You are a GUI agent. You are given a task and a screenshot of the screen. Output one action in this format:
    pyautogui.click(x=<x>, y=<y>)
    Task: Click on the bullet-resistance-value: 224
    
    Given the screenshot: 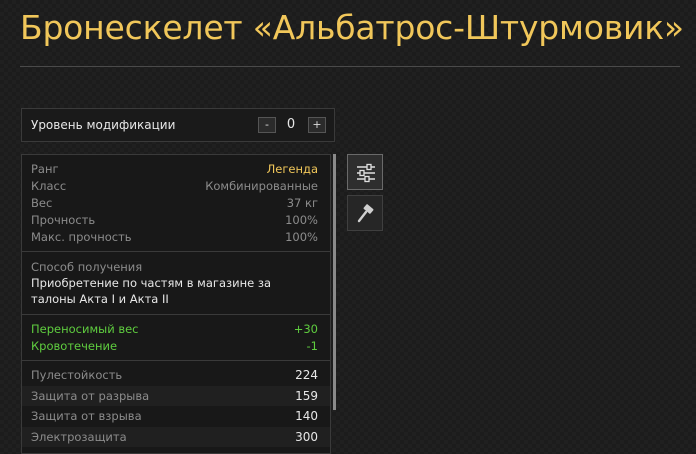 What is the action you would take?
    pyautogui.click(x=306, y=375)
    